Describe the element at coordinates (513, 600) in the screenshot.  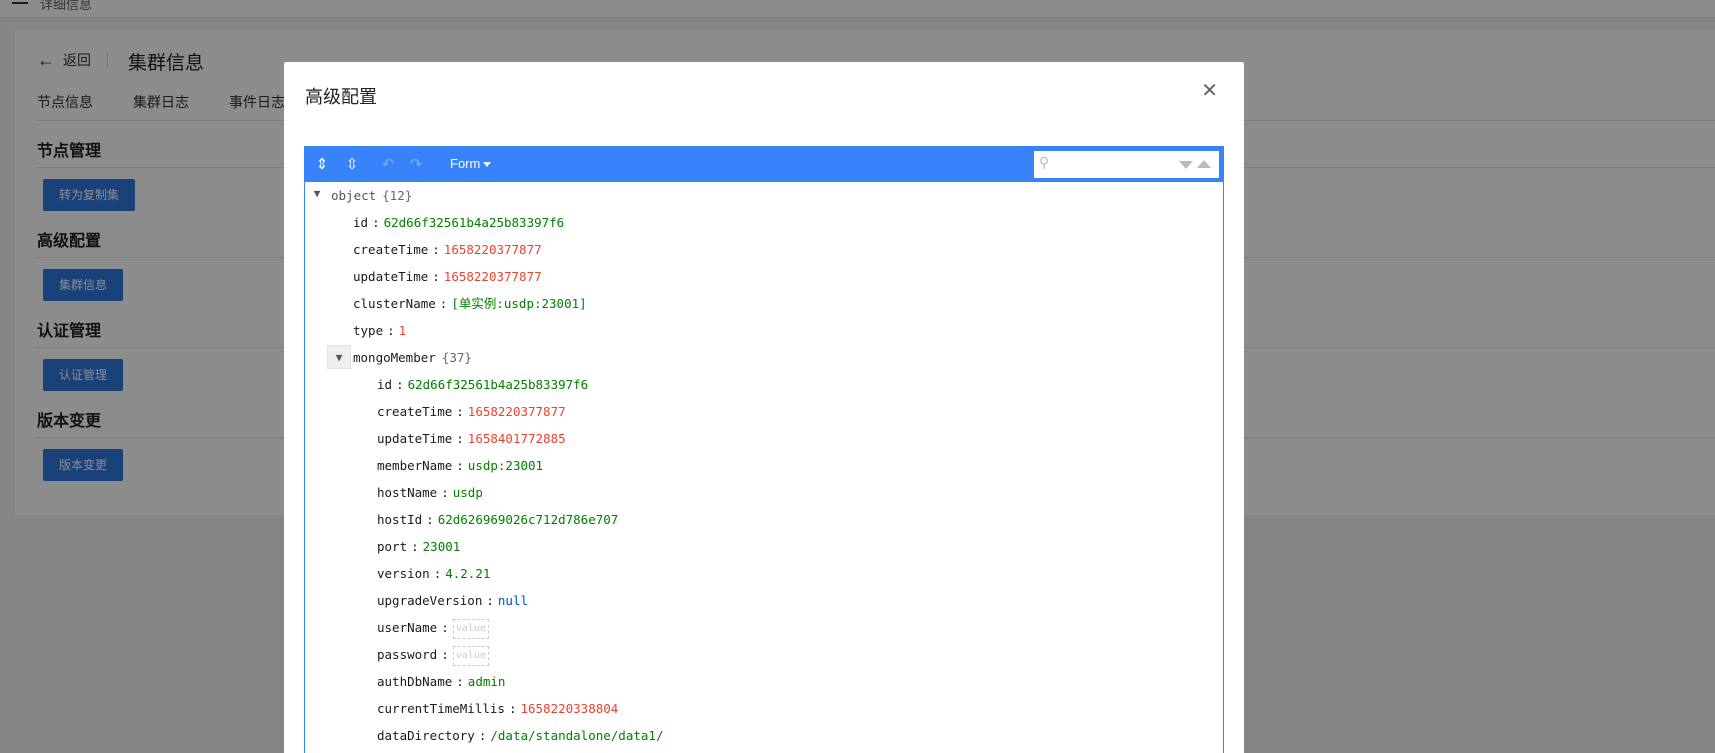
I see `field-value: null` at that location.